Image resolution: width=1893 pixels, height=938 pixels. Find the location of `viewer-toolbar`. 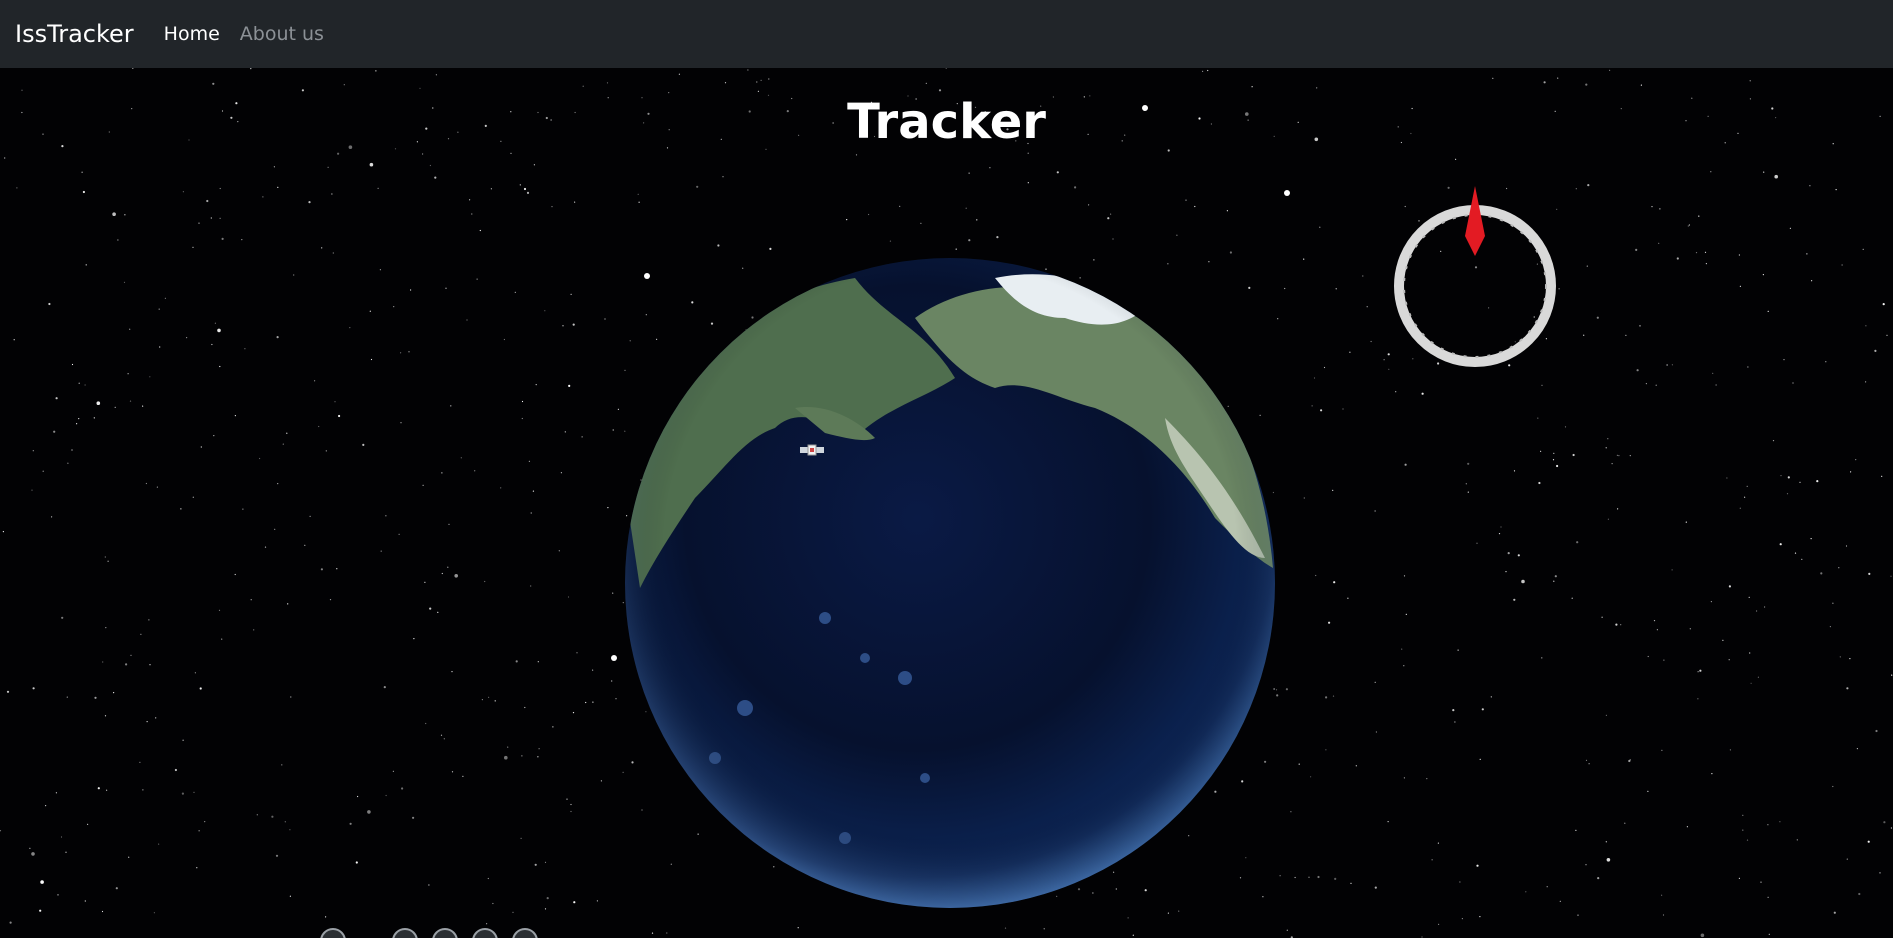

viewer-toolbar is located at coordinates (440, 933).